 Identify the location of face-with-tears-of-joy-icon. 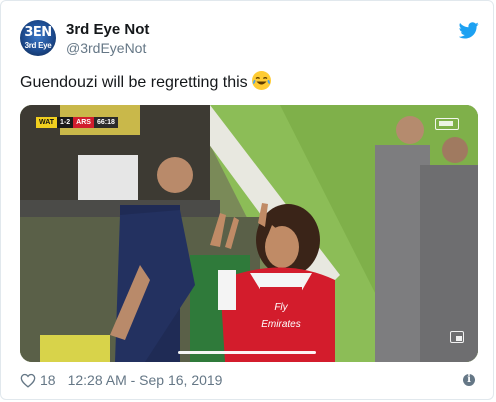
(261, 80).